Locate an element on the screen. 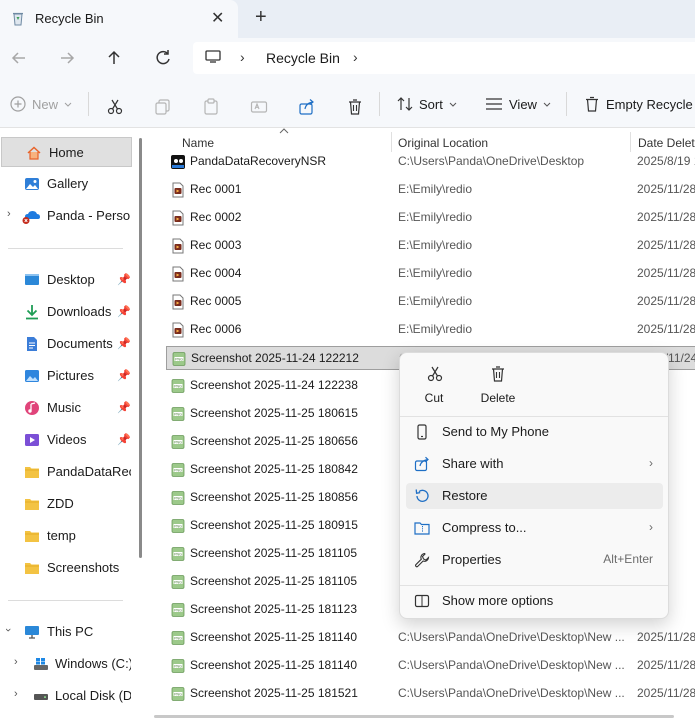 The image size is (695, 723). paste-icon is located at coordinates (211, 107).